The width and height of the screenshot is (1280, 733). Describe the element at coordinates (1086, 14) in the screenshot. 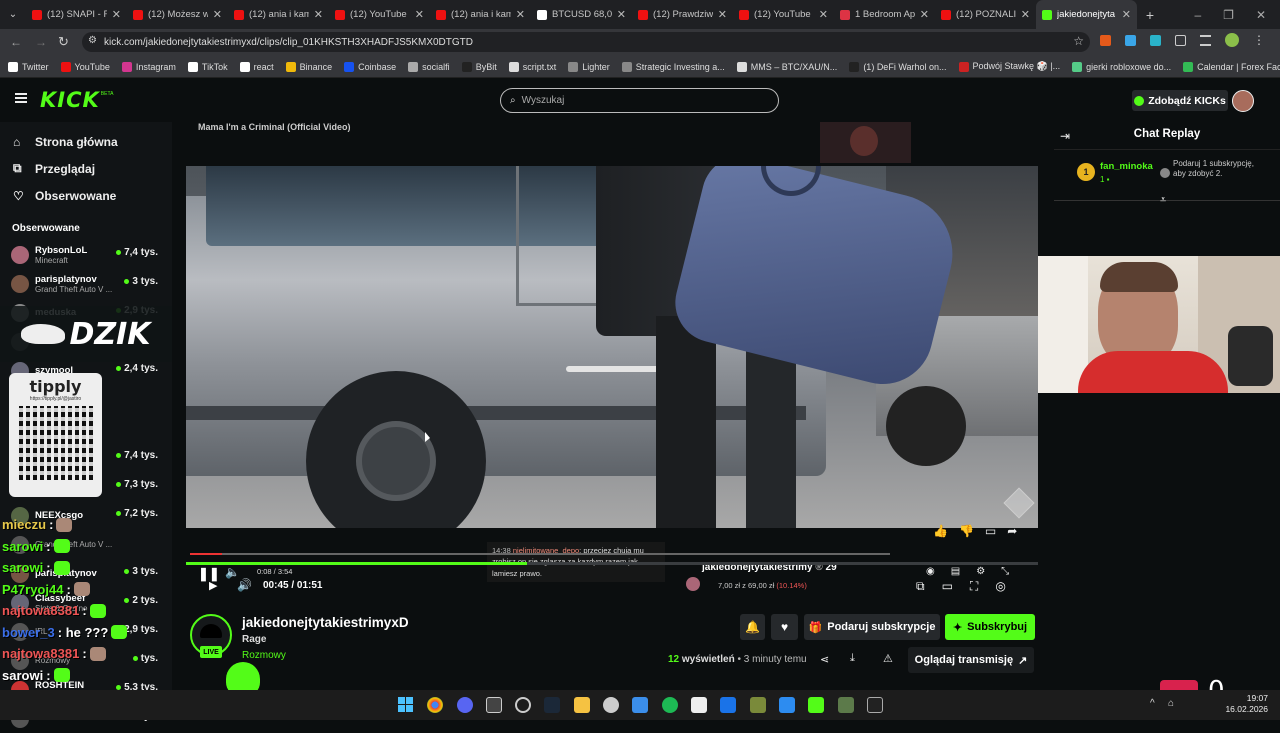

I see `browser-tab: jakiedonejtyta ✕` at that location.